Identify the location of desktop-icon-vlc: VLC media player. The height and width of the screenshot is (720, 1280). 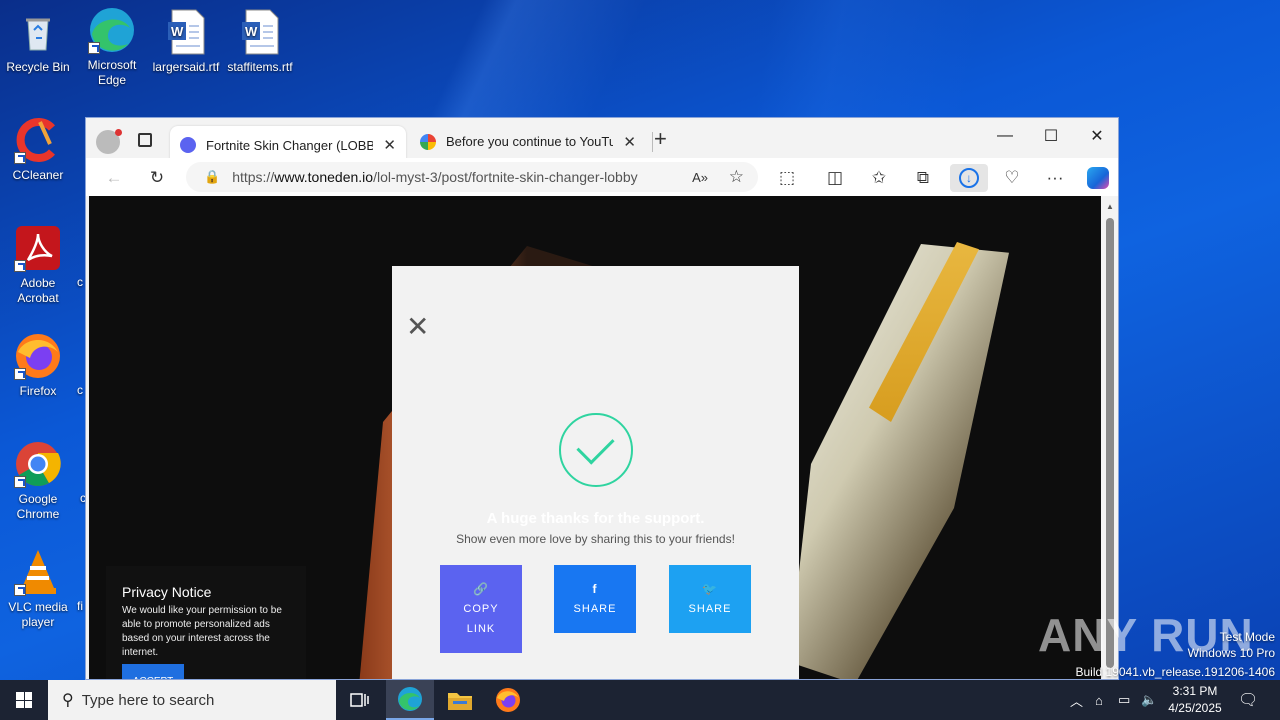
(38, 589).